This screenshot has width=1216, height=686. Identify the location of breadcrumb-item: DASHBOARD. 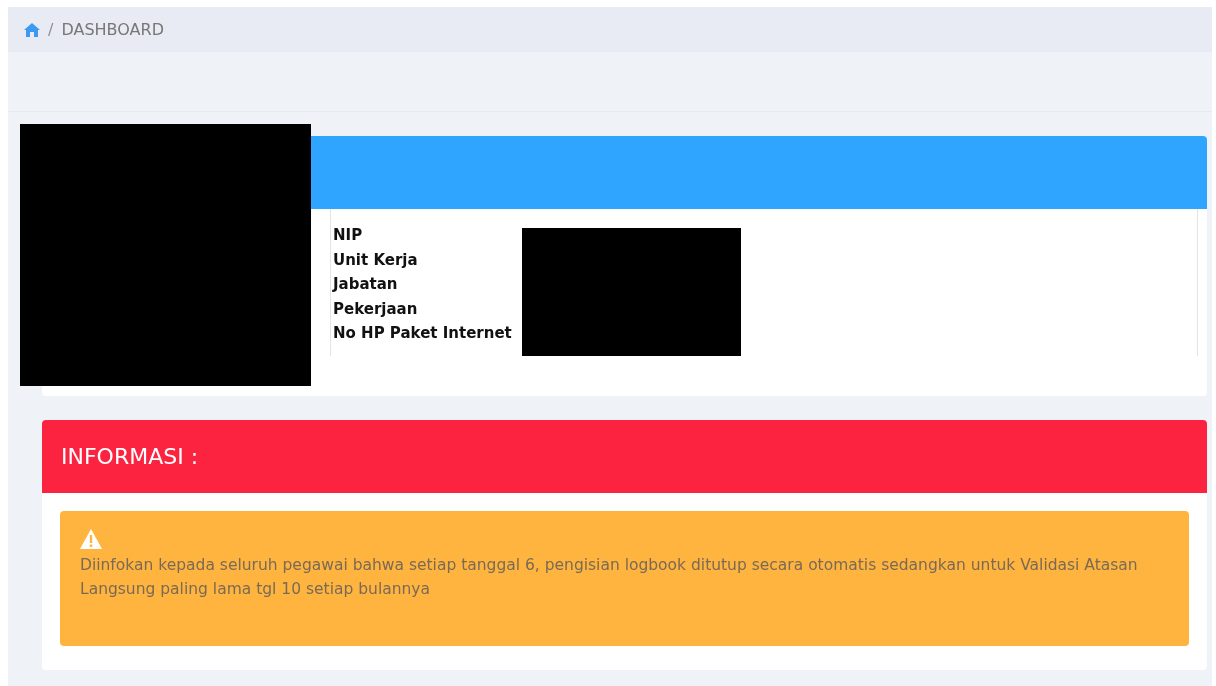
(112, 29).